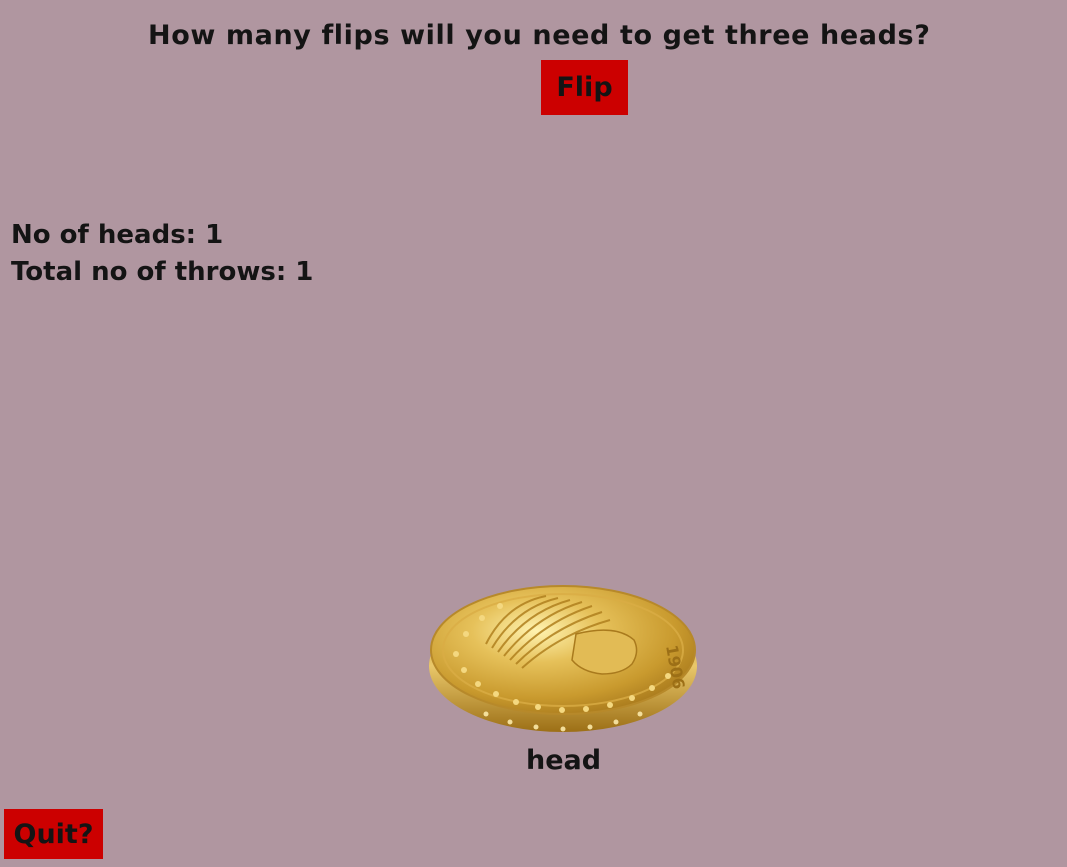 The width and height of the screenshot is (1067, 867). What do you see at coordinates (563, 650) in the screenshot?
I see `coin-face` at bounding box center [563, 650].